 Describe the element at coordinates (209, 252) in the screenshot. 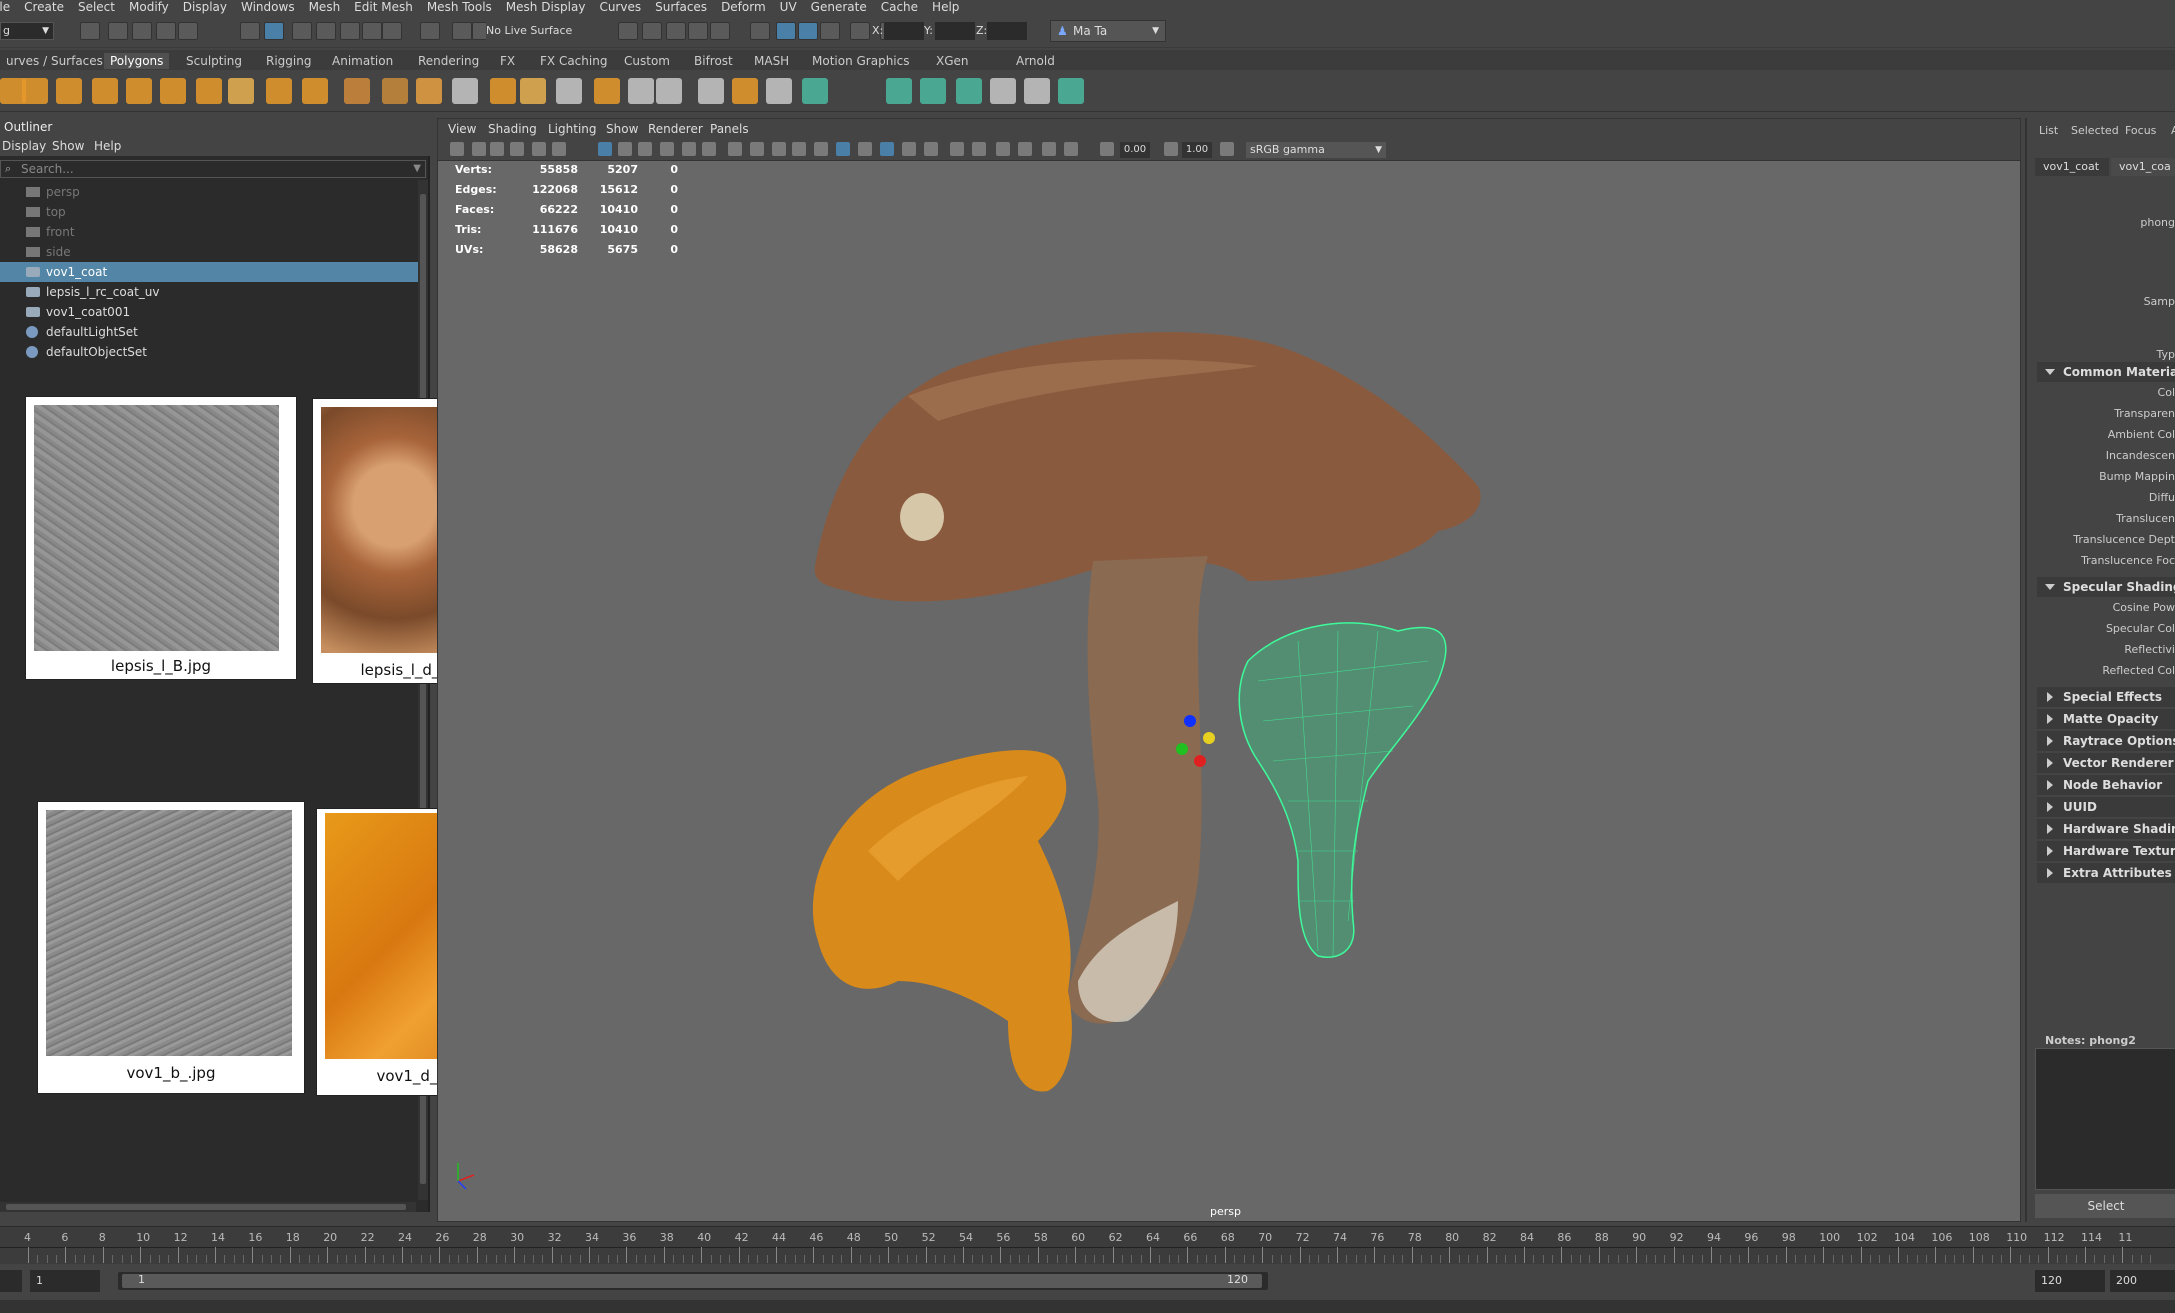

I see `outliner-item: side` at that location.